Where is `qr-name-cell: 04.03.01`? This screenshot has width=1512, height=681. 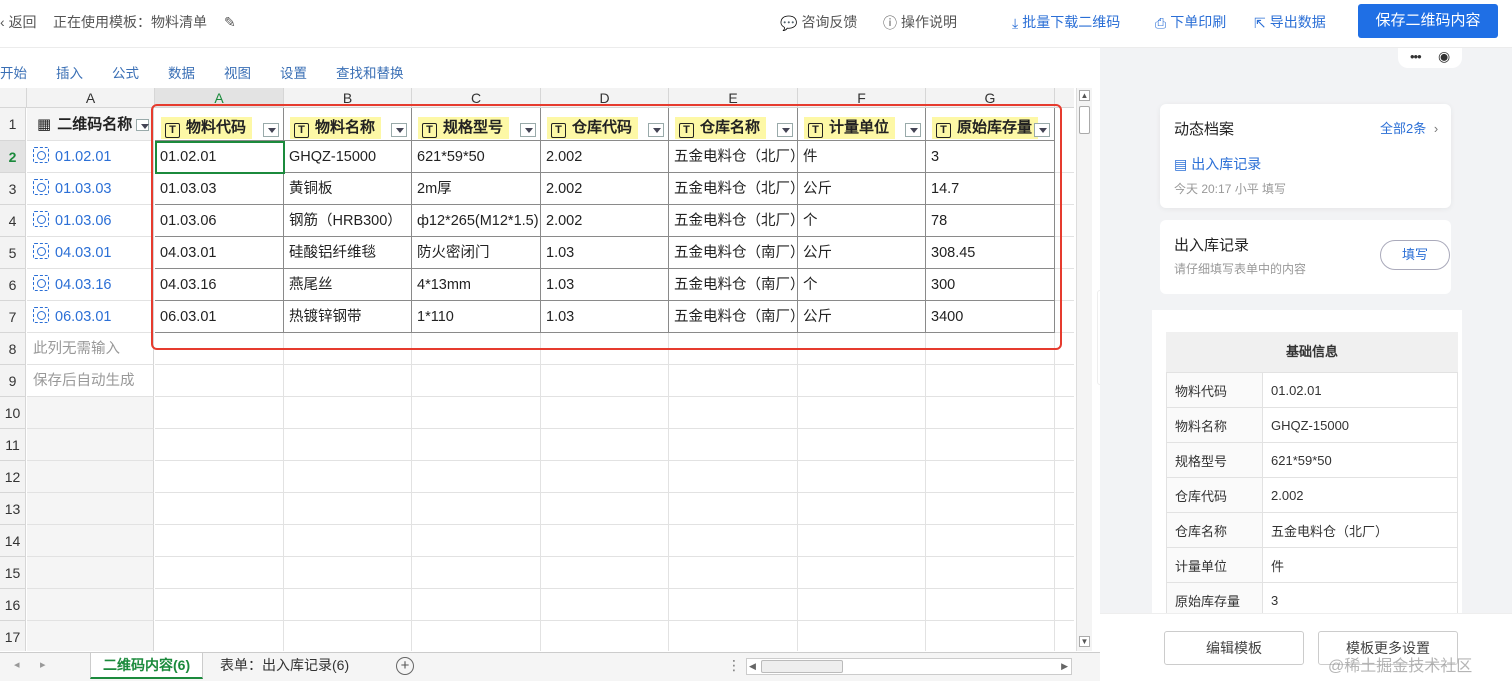
qr-name-cell: 04.03.01 is located at coordinates (90, 253).